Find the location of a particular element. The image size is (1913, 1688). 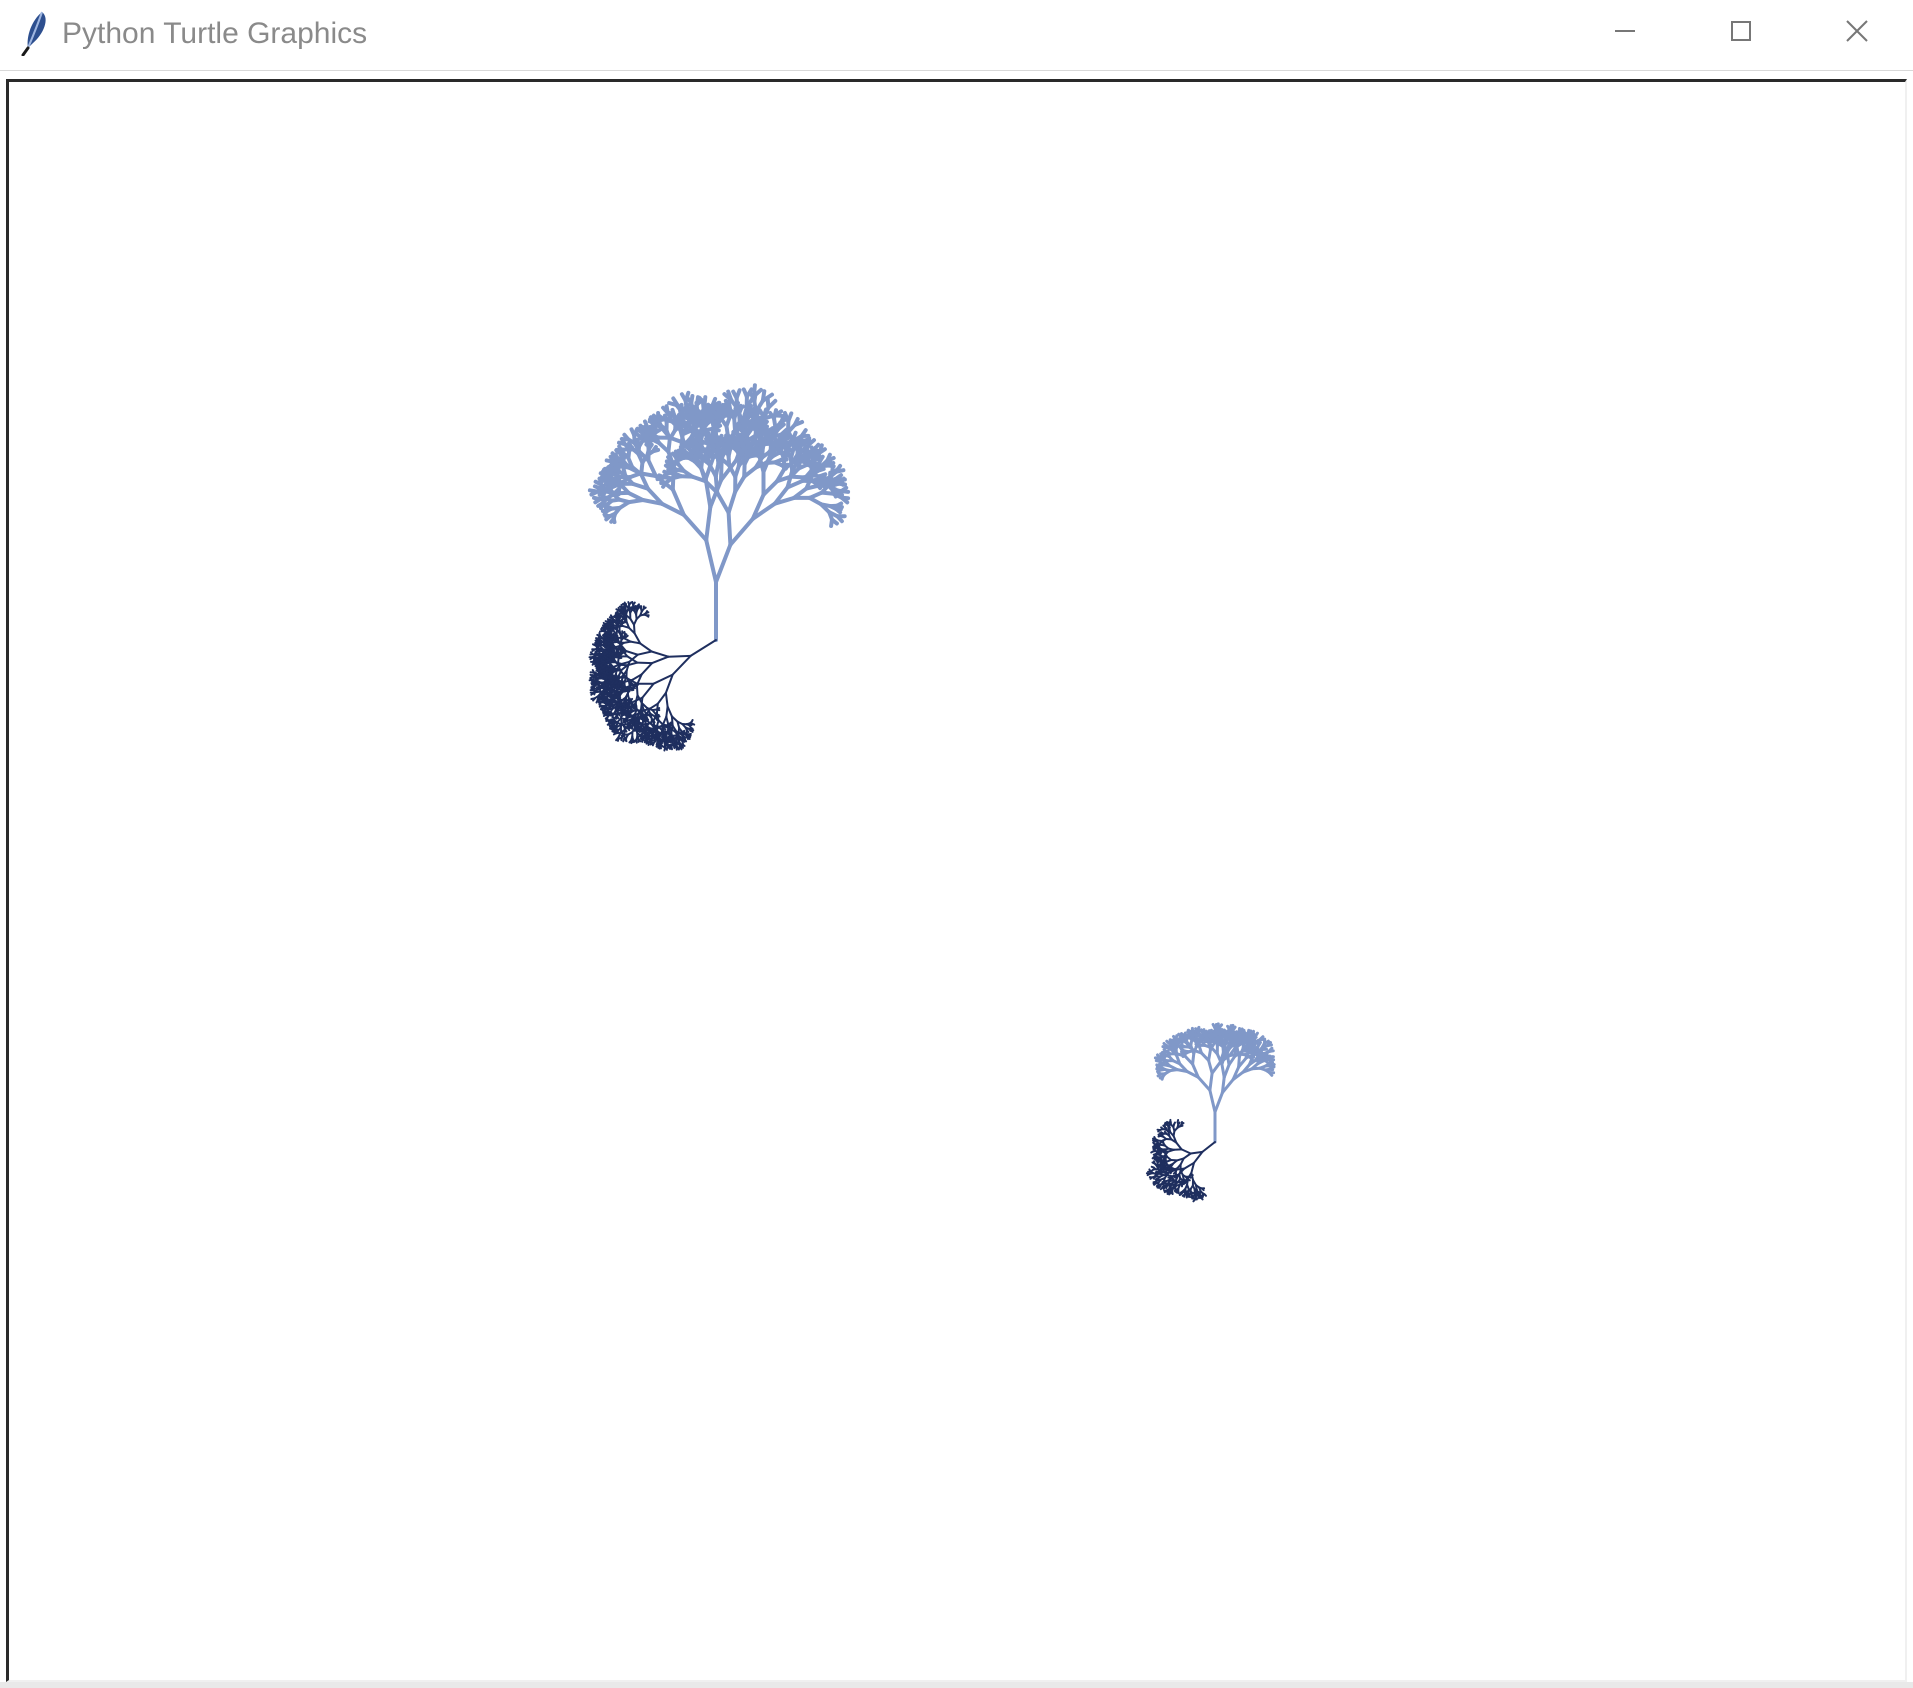

feather-icon is located at coordinates (35, 33).